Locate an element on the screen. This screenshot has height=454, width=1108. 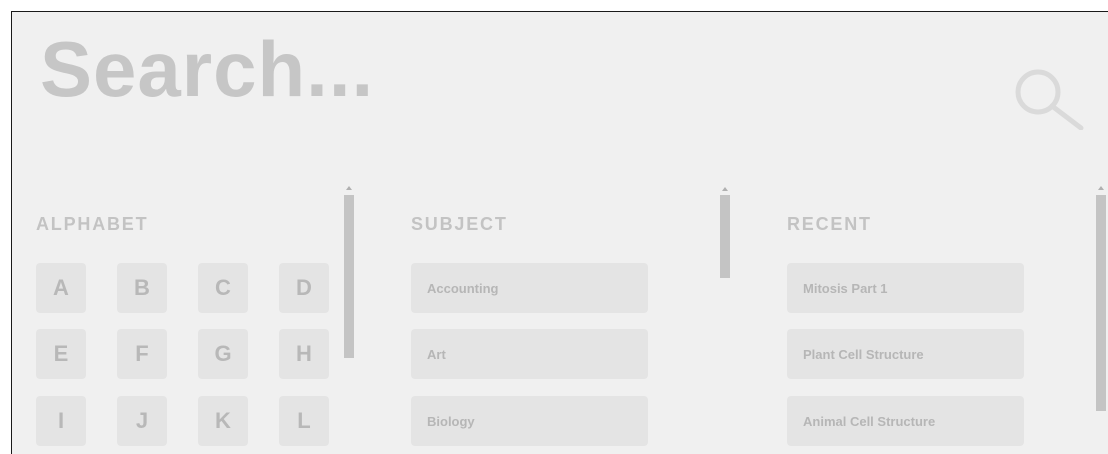
letter-g: G is located at coordinates (223, 354).